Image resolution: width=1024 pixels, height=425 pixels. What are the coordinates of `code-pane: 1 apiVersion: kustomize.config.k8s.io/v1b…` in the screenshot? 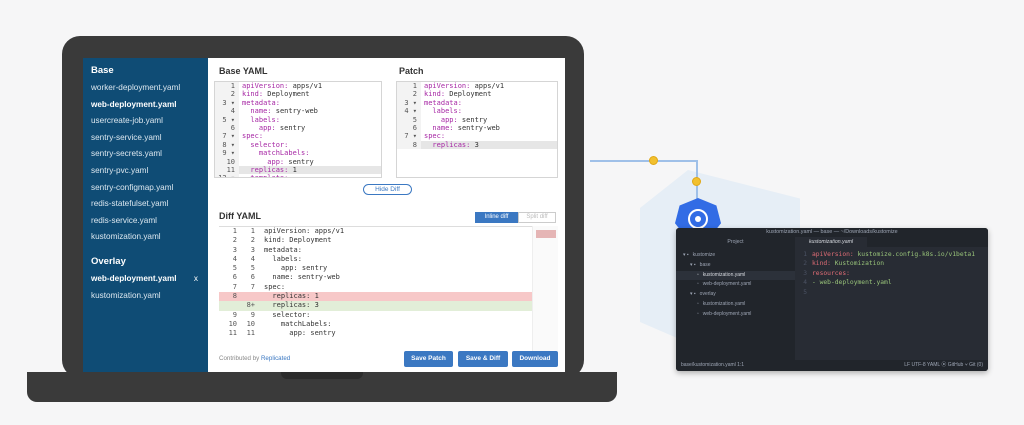 It's located at (891, 303).